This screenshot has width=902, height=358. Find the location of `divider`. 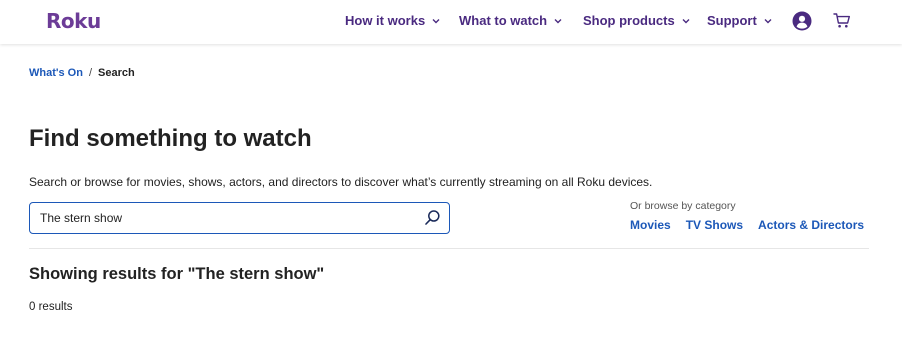

divider is located at coordinates (449, 248).